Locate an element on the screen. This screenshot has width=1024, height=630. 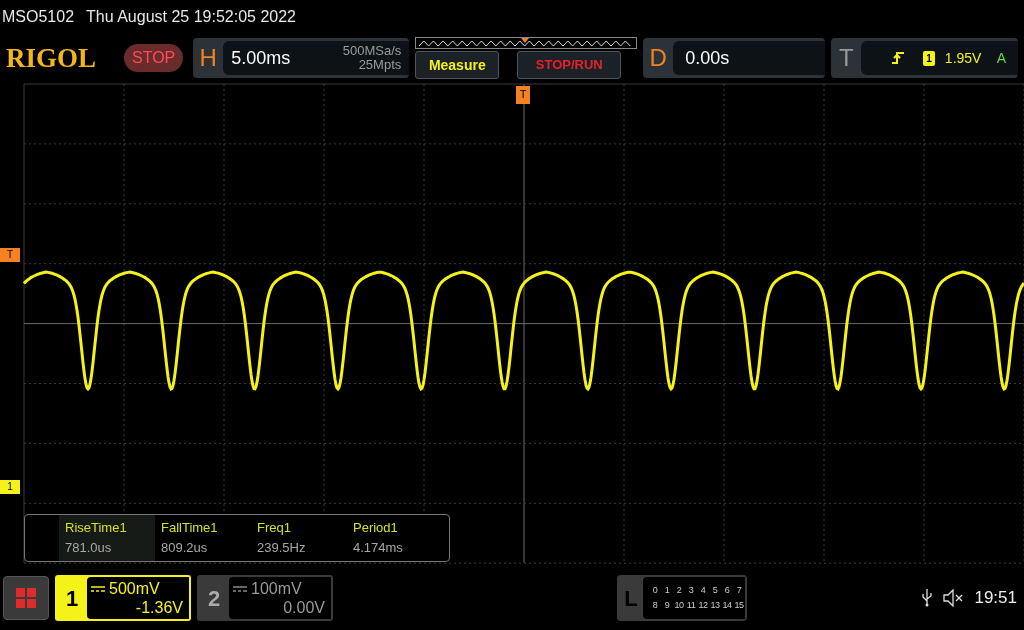
channel-offset-marker: 1 is located at coordinates (10, 487).